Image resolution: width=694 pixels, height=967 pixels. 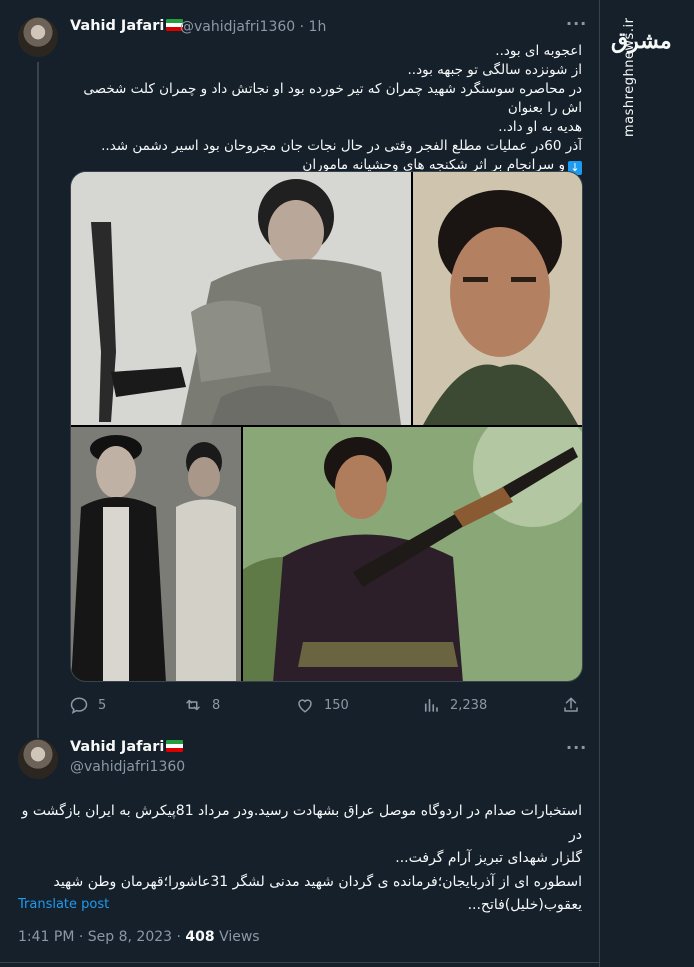 I want to click on views-label: Views, so click(x=237, y=937).